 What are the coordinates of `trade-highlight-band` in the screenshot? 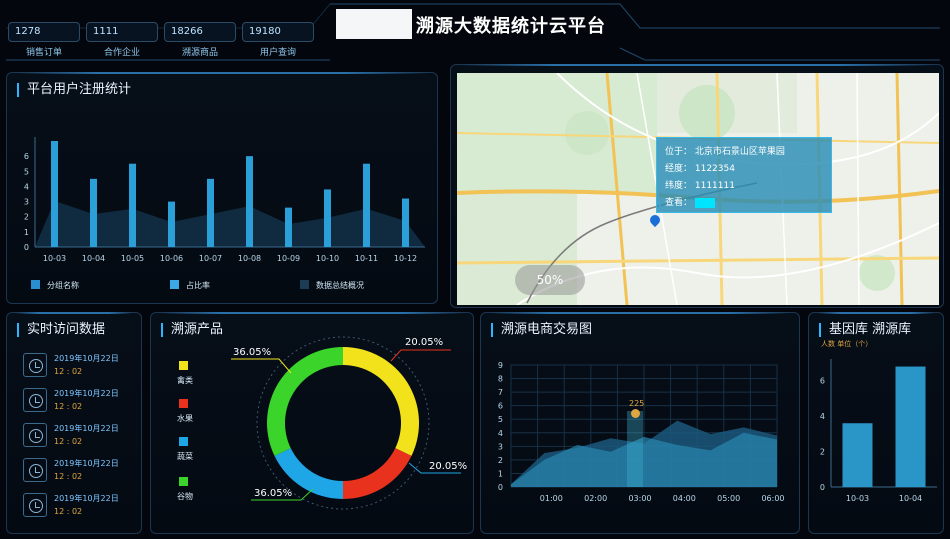 It's located at (635, 449).